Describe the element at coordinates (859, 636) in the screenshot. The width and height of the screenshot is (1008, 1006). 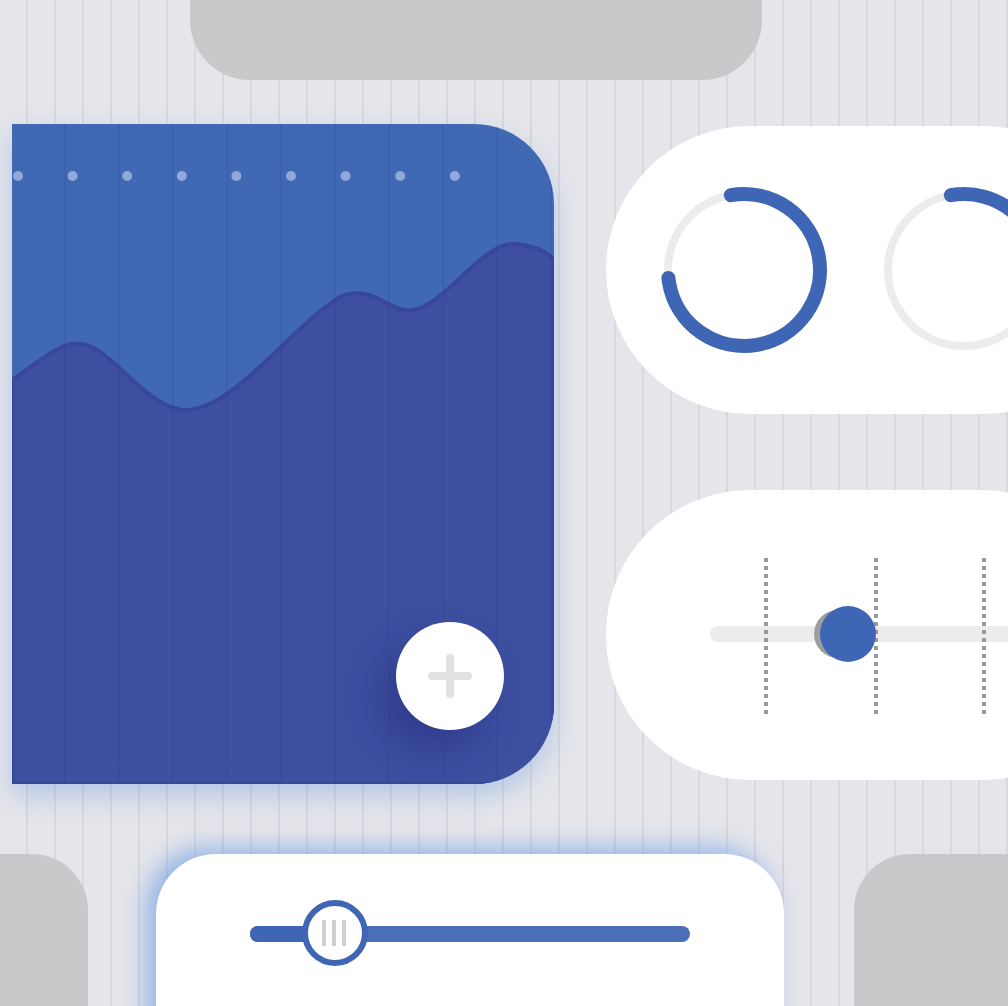
I see `stepped-slider` at that location.